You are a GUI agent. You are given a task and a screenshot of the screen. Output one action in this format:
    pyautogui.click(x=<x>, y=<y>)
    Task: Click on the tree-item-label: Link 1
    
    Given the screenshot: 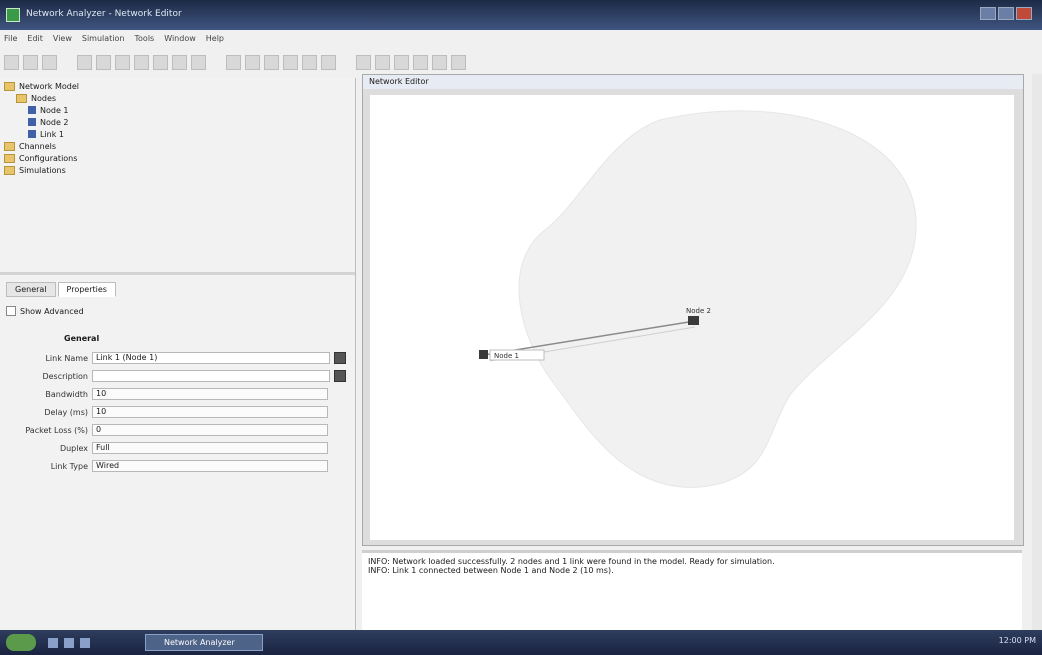 What is the action you would take?
    pyautogui.click(x=52, y=134)
    